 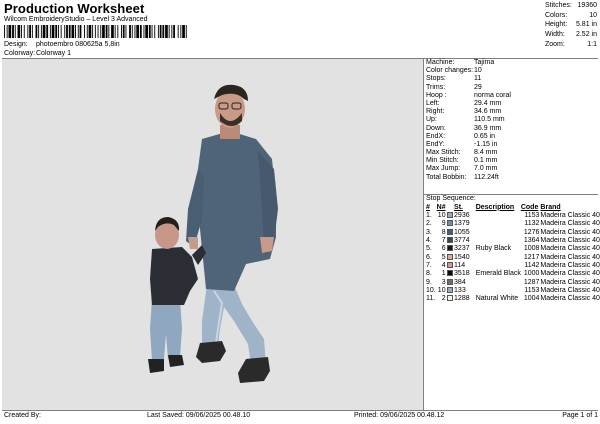 I want to click on created-by: Created By:, so click(x=22, y=415).